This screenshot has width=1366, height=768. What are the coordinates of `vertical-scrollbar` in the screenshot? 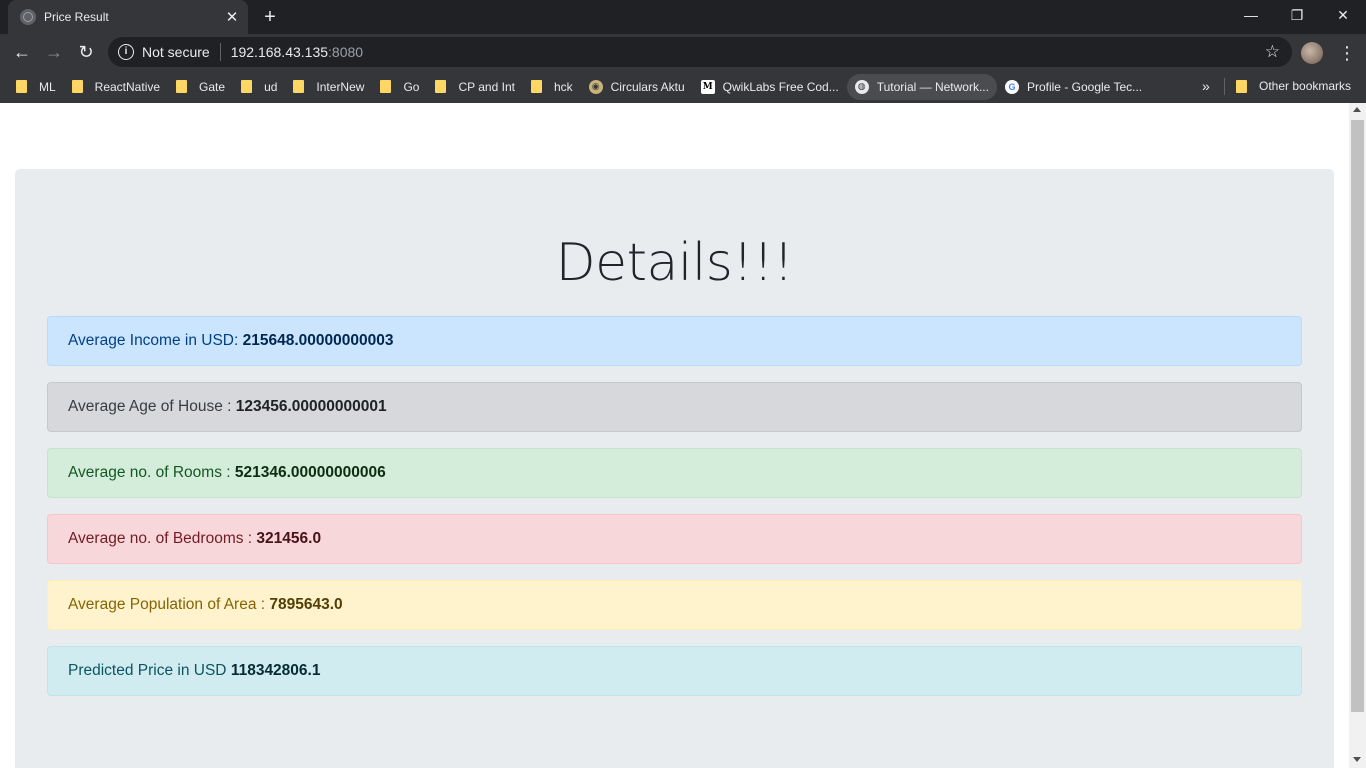 It's located at (1357, 435).